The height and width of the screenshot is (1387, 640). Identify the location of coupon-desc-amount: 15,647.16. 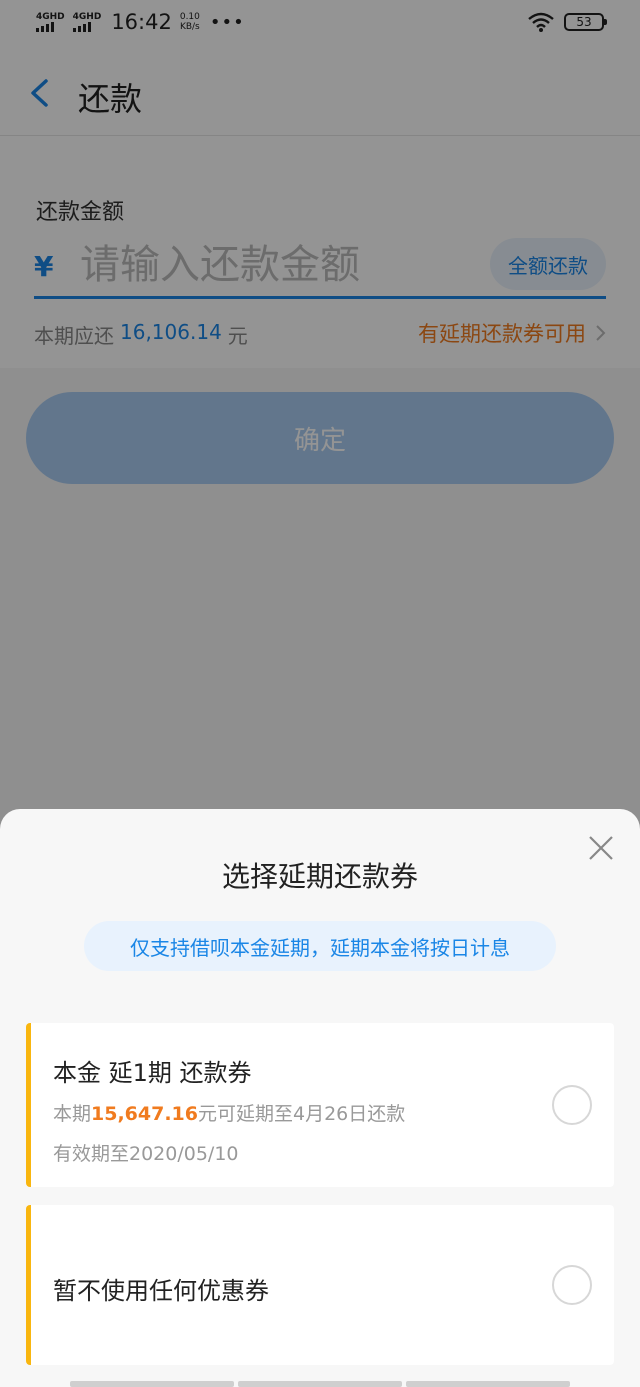
(144, 1114).